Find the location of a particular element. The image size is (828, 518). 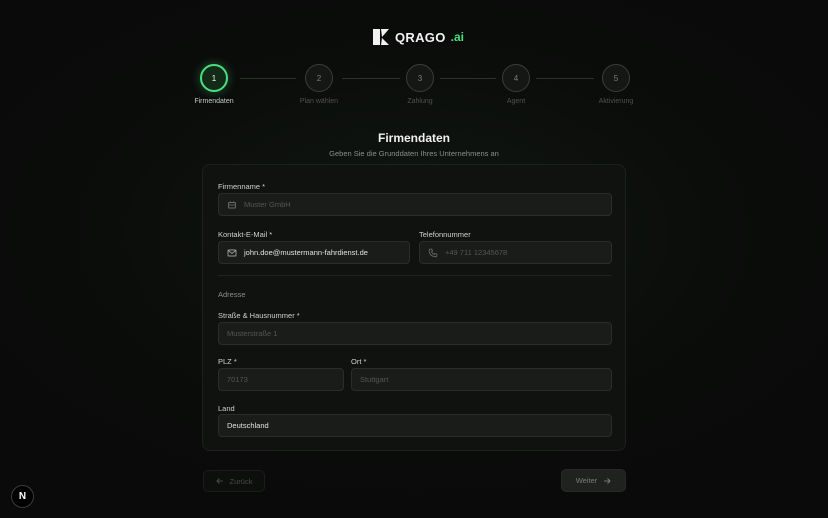

step-number: 1 is located at coordinates (214, 78).